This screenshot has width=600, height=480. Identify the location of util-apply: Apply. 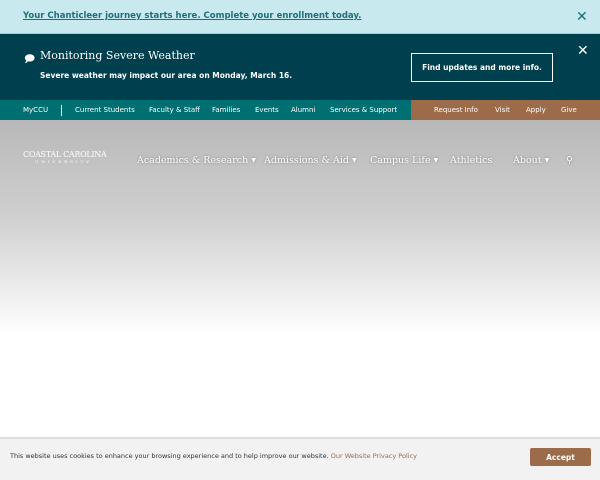
(536, 110).